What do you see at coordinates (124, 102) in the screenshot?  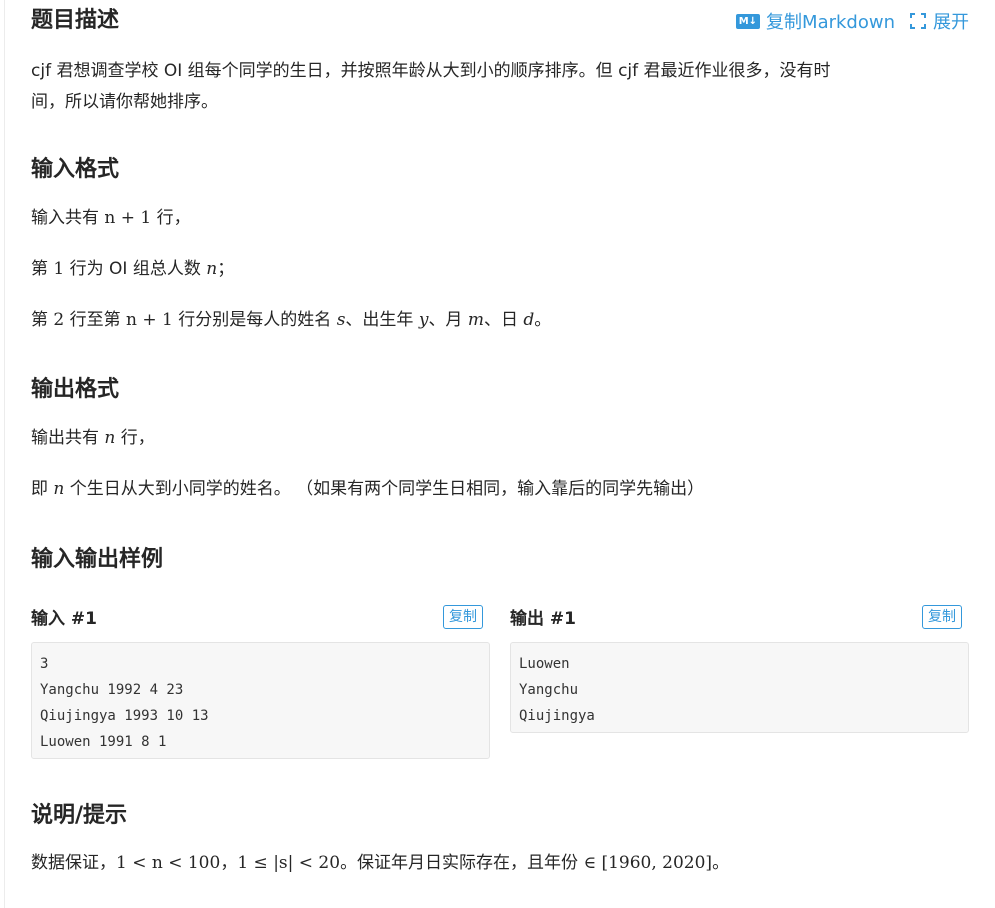 I see `description-line-2: 间，所以请你帮她排序。` at bounding box center [124, 102].